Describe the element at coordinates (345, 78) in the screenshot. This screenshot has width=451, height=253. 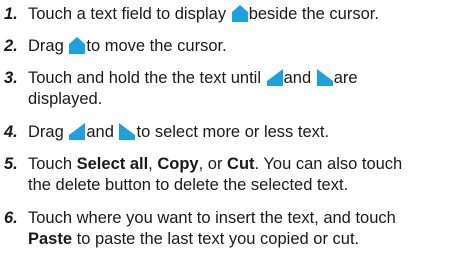
I see `step-text: are` at that location.